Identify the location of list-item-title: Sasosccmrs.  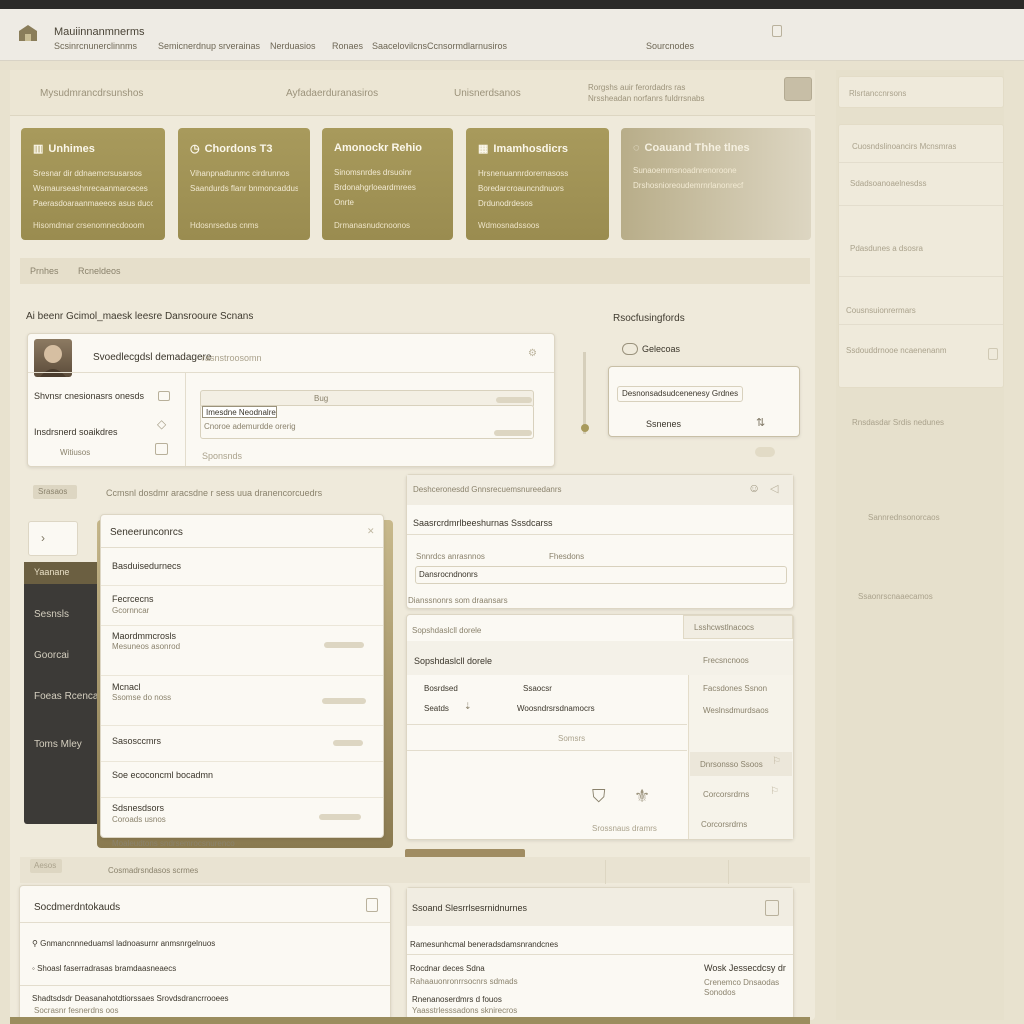
(137, 741).